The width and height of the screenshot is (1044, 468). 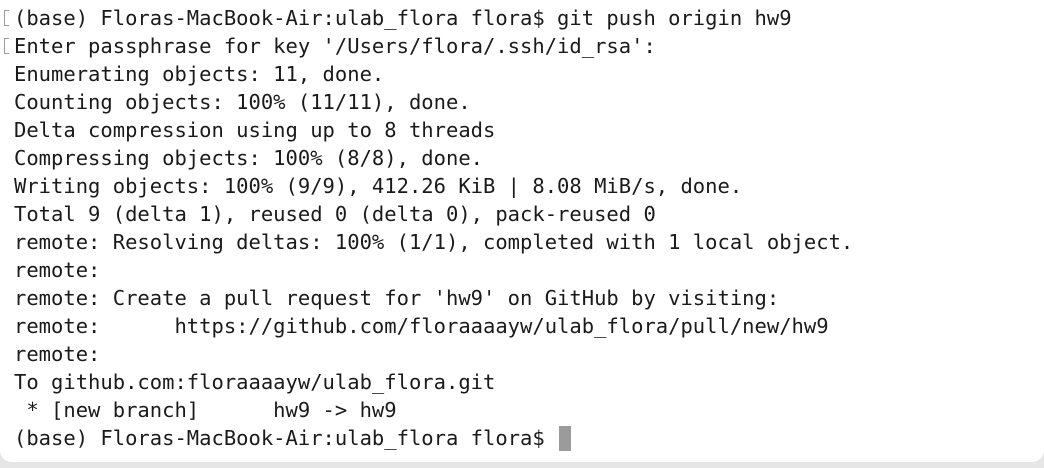 I want to click on terminal-line: * [new branch] hw9 -> hw9, so click(x=205, y=410).